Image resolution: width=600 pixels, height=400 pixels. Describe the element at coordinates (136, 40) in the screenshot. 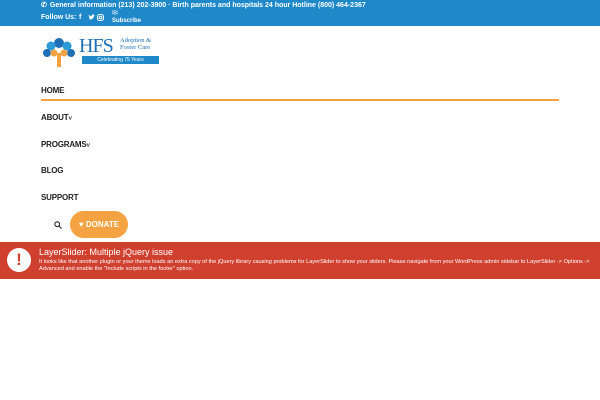

I see `logo-subtitle-line1: Adoption &` at that location.